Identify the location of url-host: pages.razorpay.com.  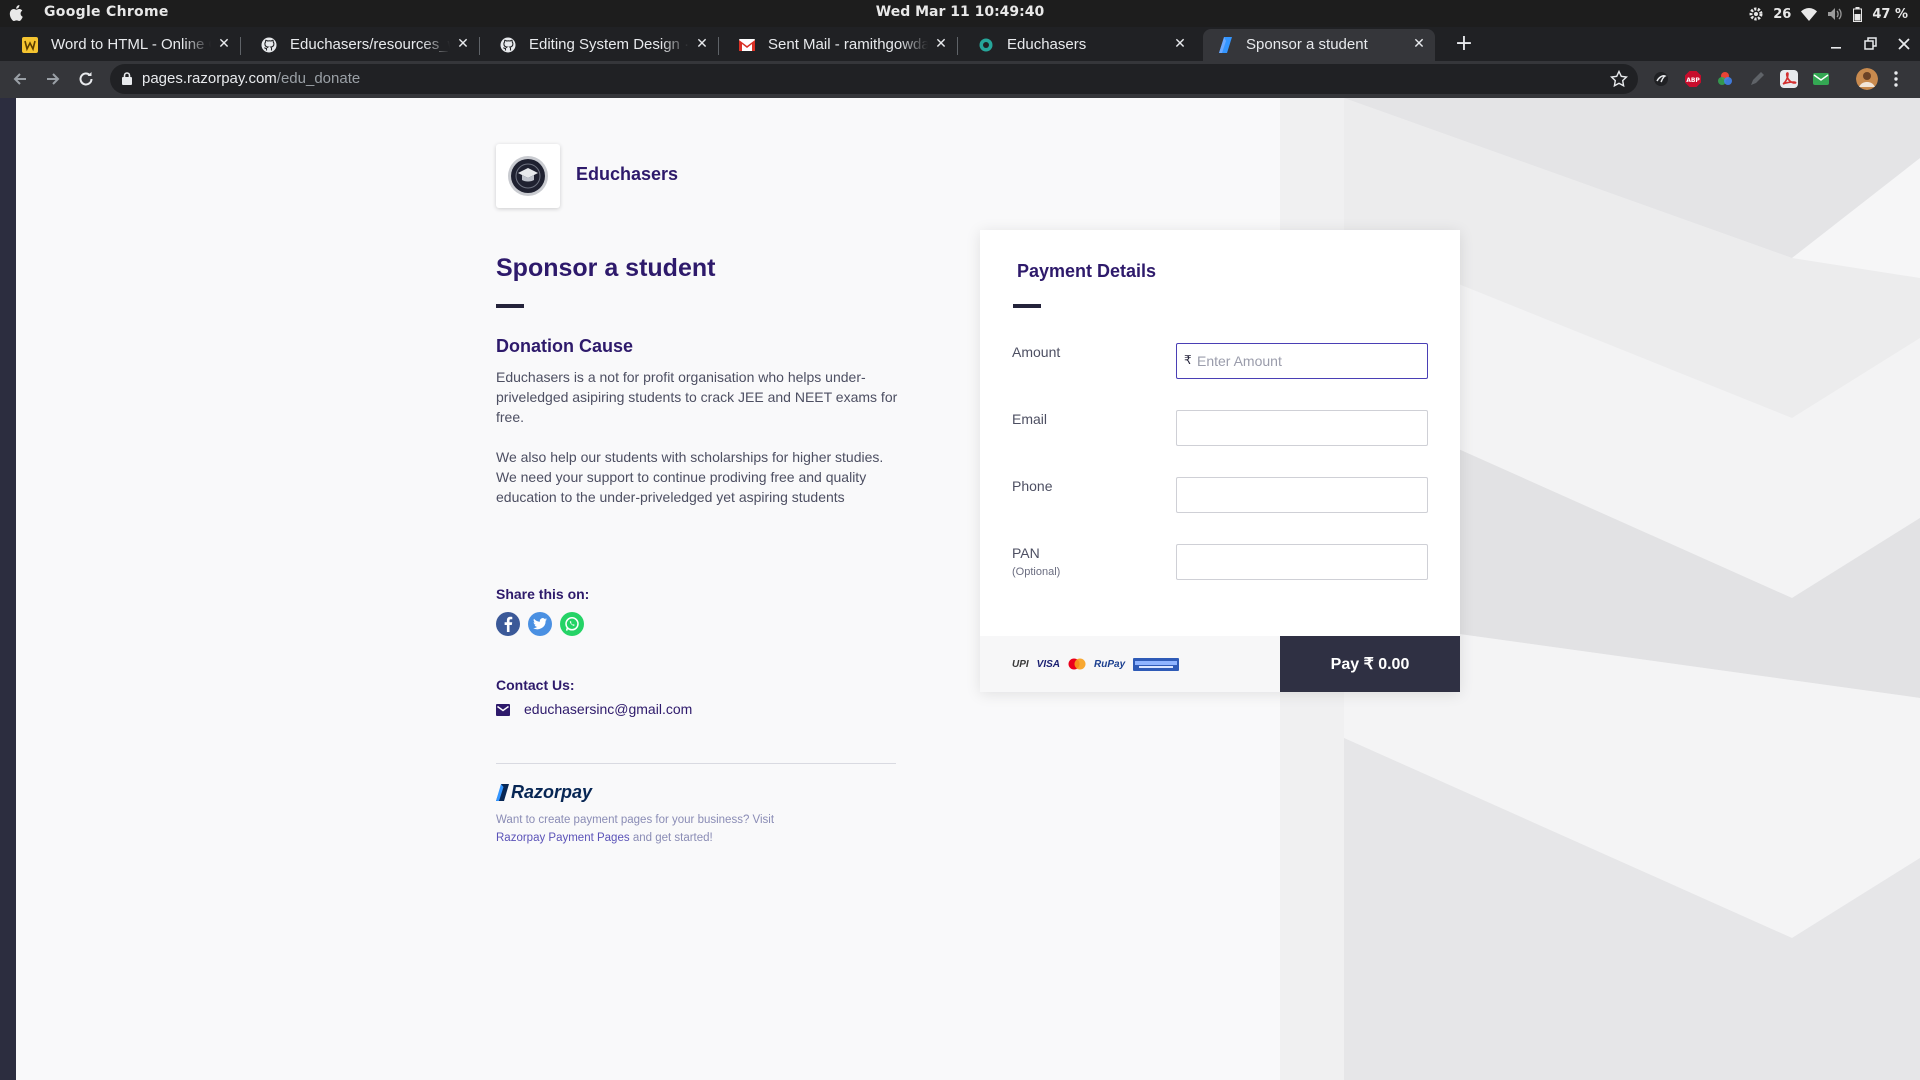
(209, 78).